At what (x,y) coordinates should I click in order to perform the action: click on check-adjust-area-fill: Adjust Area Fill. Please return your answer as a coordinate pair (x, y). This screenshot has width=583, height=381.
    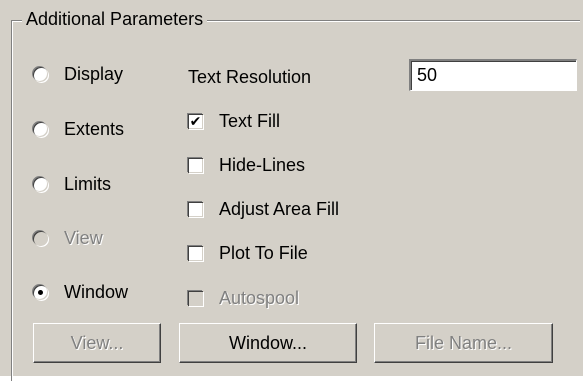
    Looking at the image, I should click on (263, 209).